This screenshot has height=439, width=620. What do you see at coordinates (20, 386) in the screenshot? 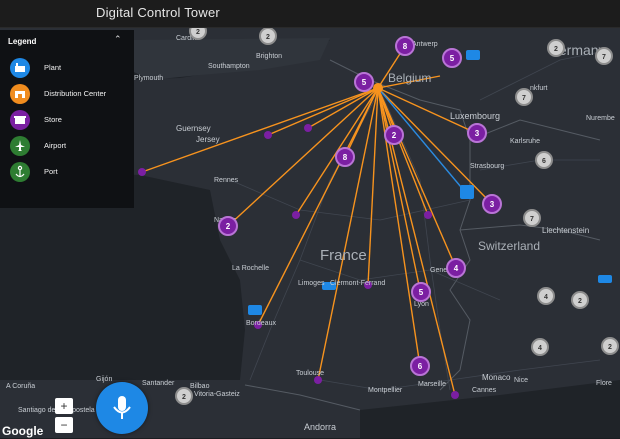
I see `label-coruna: A Coruña` at bounding box center [20, 386].